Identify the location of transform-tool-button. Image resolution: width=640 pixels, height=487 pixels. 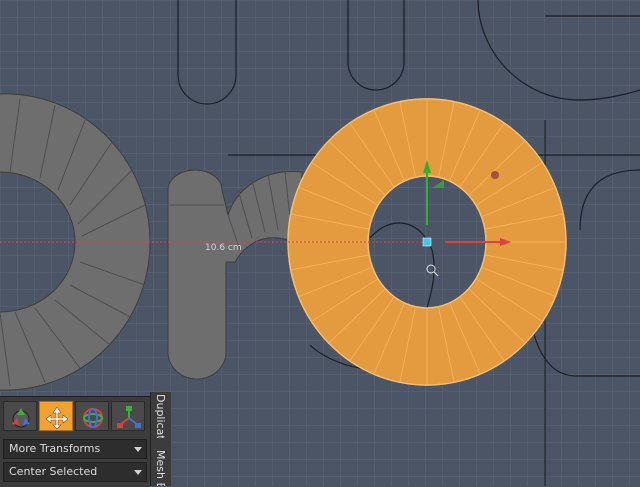
(20, 416).